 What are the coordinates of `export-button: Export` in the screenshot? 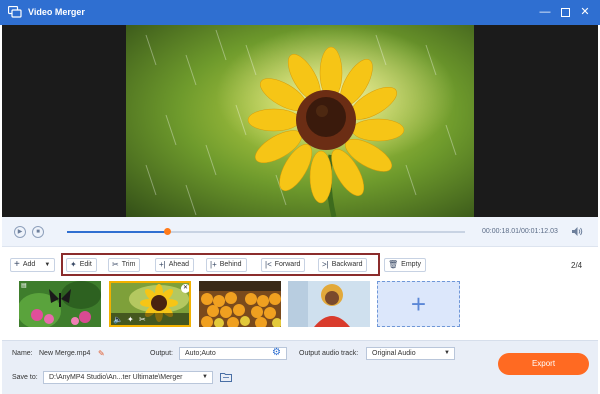 It's located at (543, 364).